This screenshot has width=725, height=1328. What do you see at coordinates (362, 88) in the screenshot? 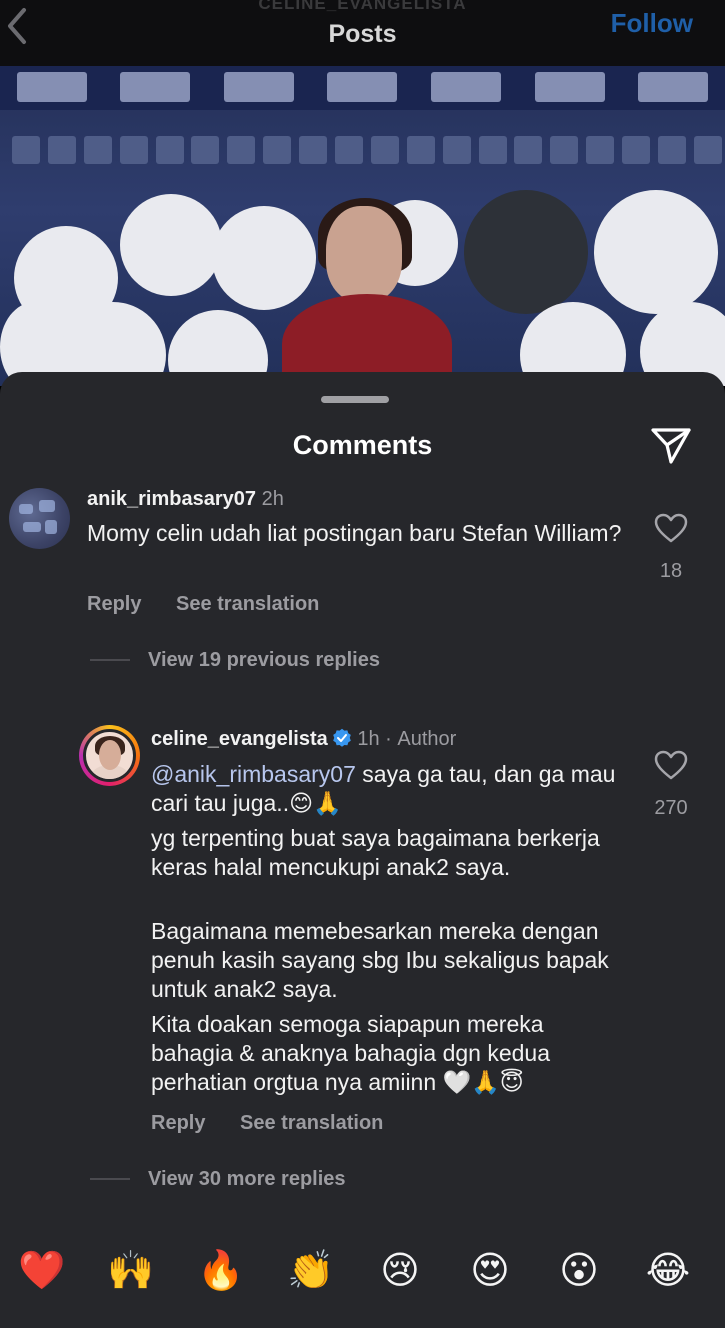
I see `backdrop-banner` at bounding box center [362, 88].